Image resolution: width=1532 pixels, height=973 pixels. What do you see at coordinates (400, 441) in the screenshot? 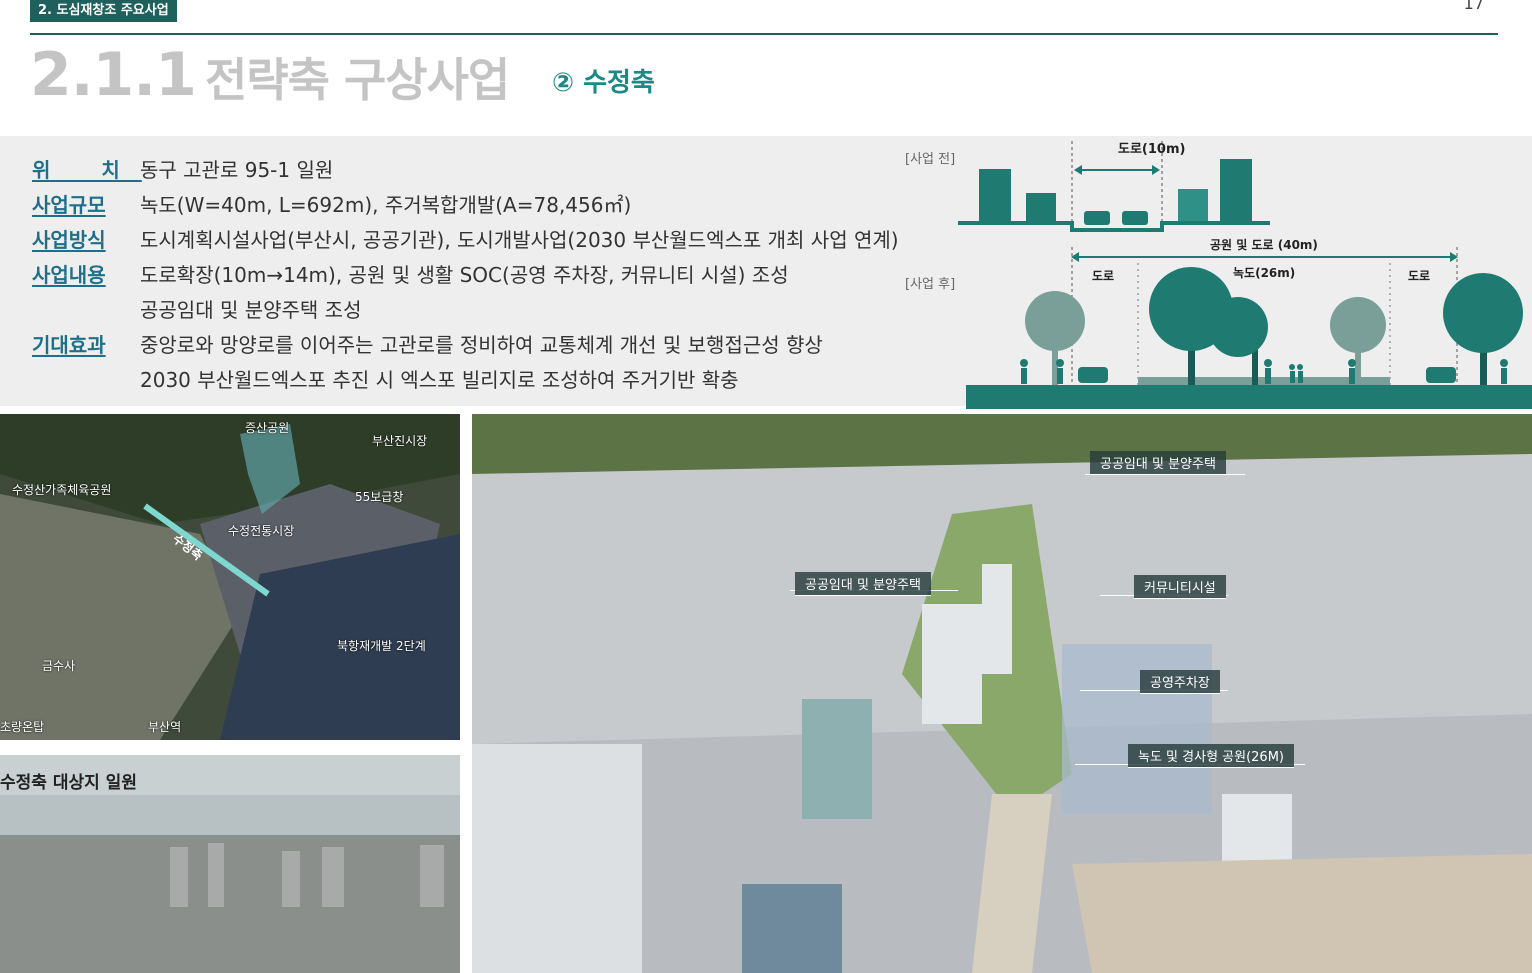
I see `map-label: 부산진시장` at bounding box center [400, 441].